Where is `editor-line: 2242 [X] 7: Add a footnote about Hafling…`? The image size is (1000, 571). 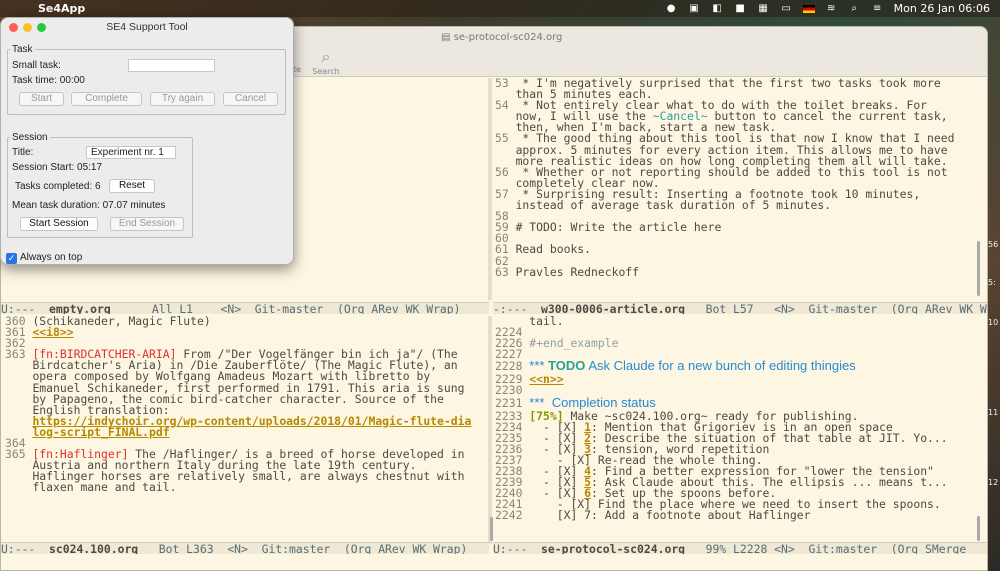 editor-line: 2242 [X] 7: Add a footnote about Hafling… is located at coordinates (734, 515).